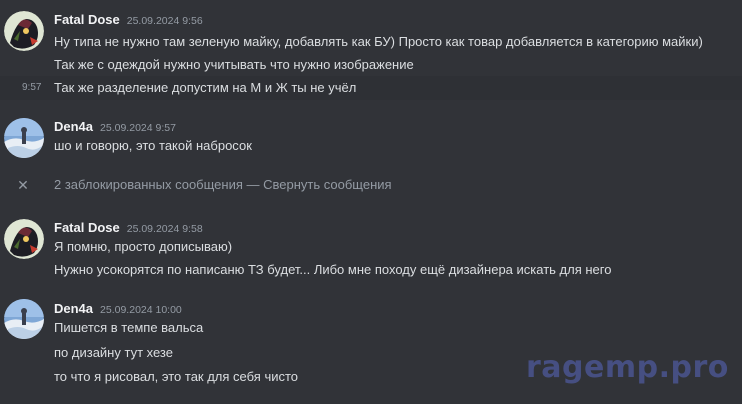 This screenshot has height=404, width=742. I want to click on message-timestamp: 25.09.2024 9:57, so click(138, 128).